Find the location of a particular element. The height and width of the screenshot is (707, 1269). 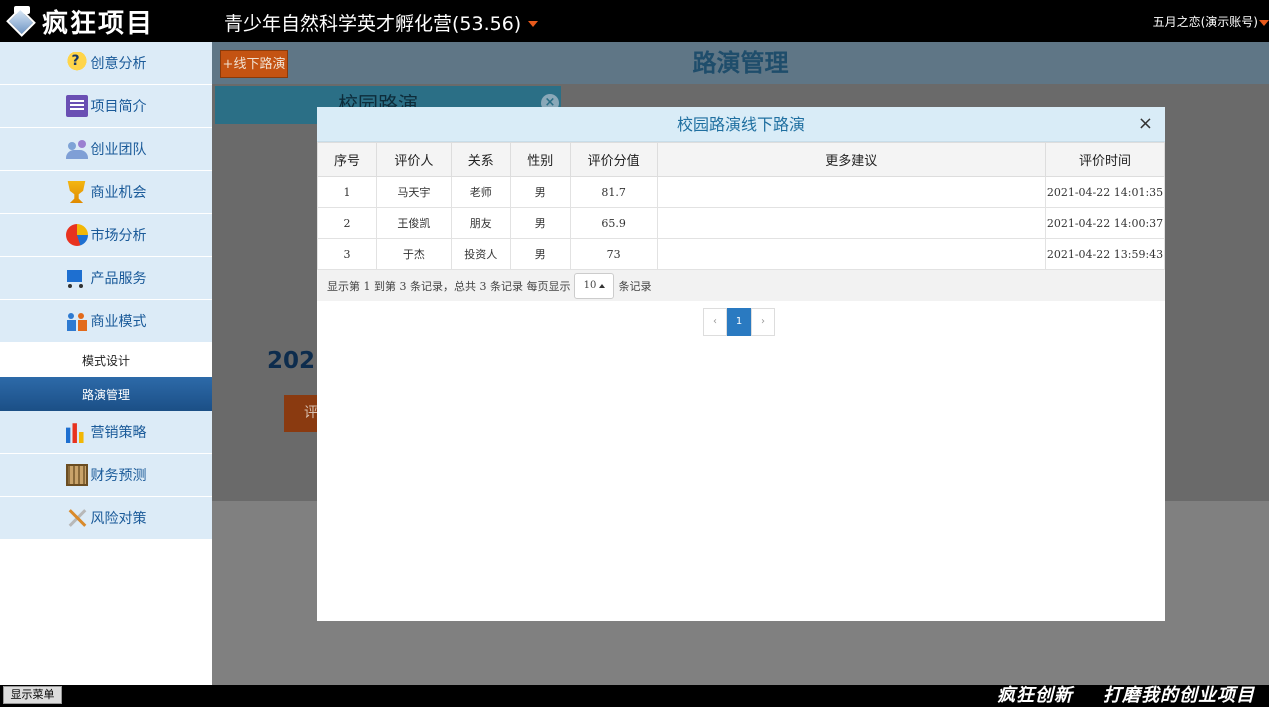

sidebar-item-label: 创业团队 is located at coordinates (118, 150).